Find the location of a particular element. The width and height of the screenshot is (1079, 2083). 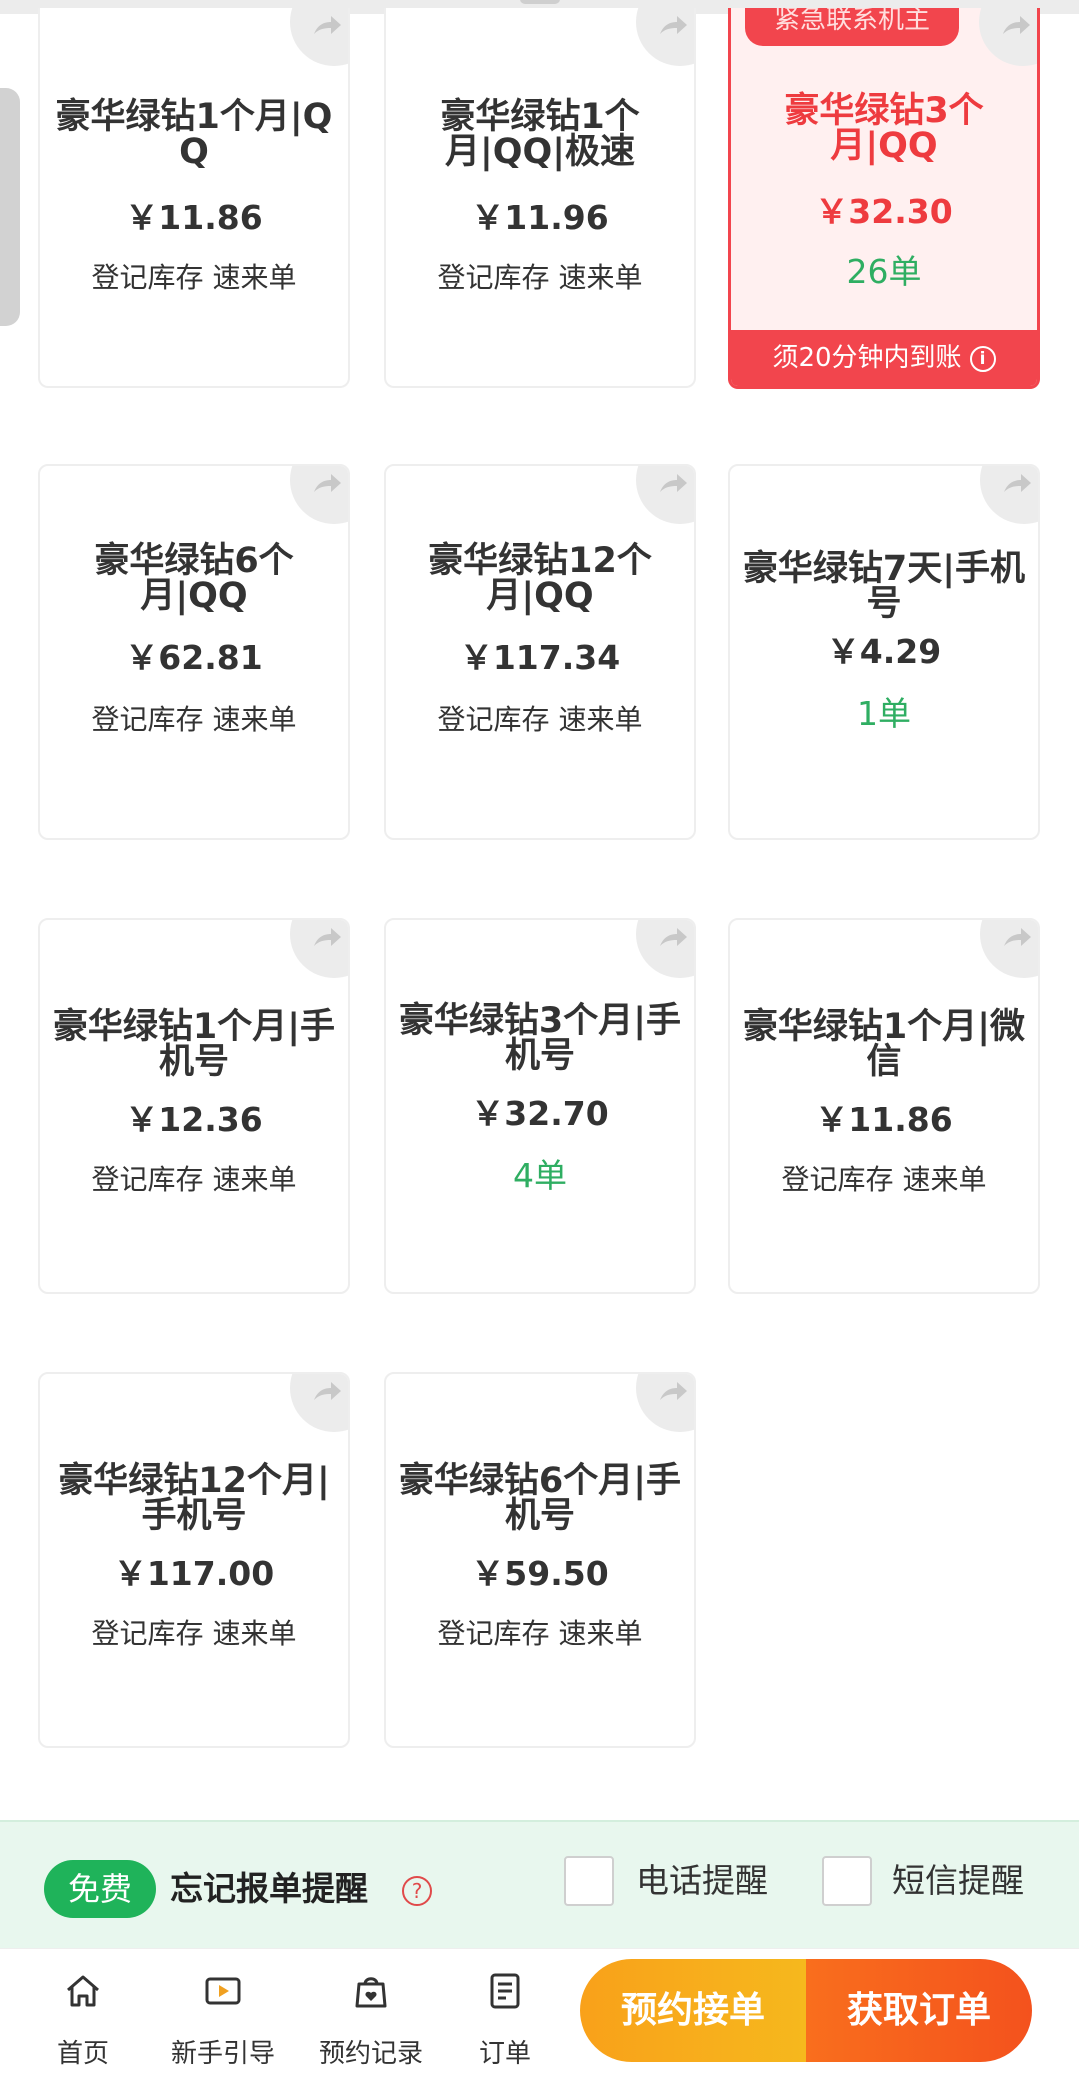

home-icon is located at coordinates (83, 1991).